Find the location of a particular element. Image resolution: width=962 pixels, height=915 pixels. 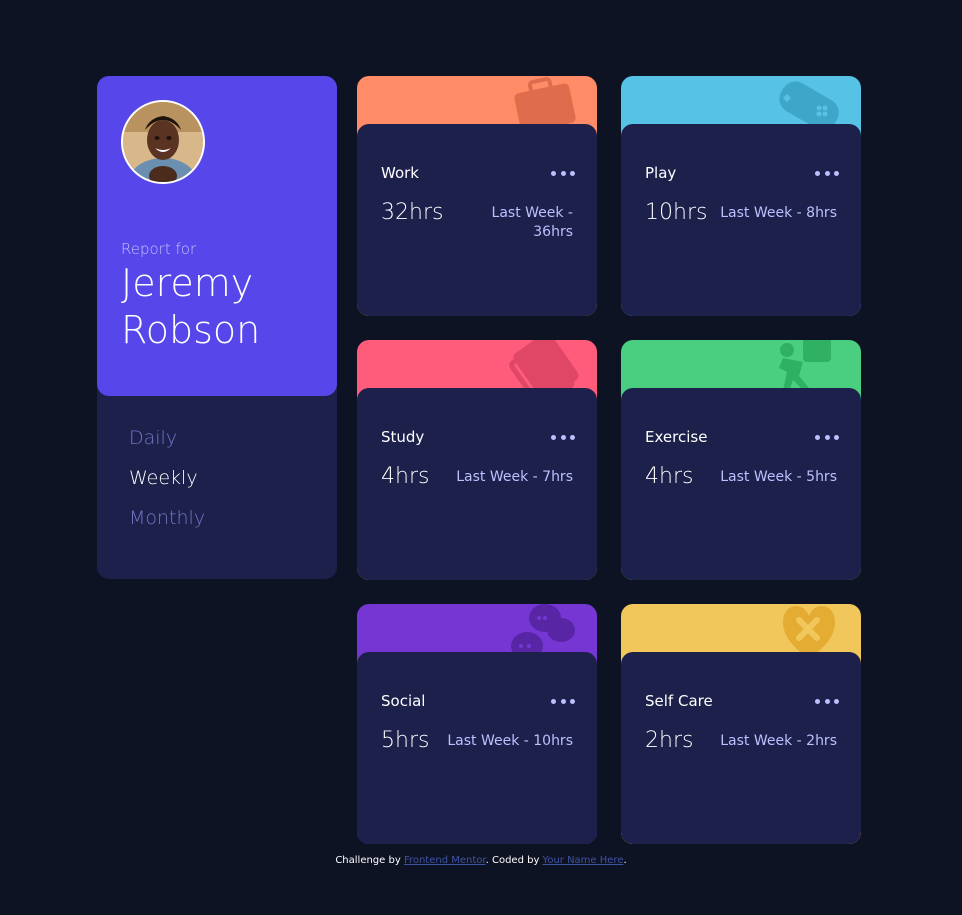

author-link: Your Name Here is located at coordinates (583, 860).